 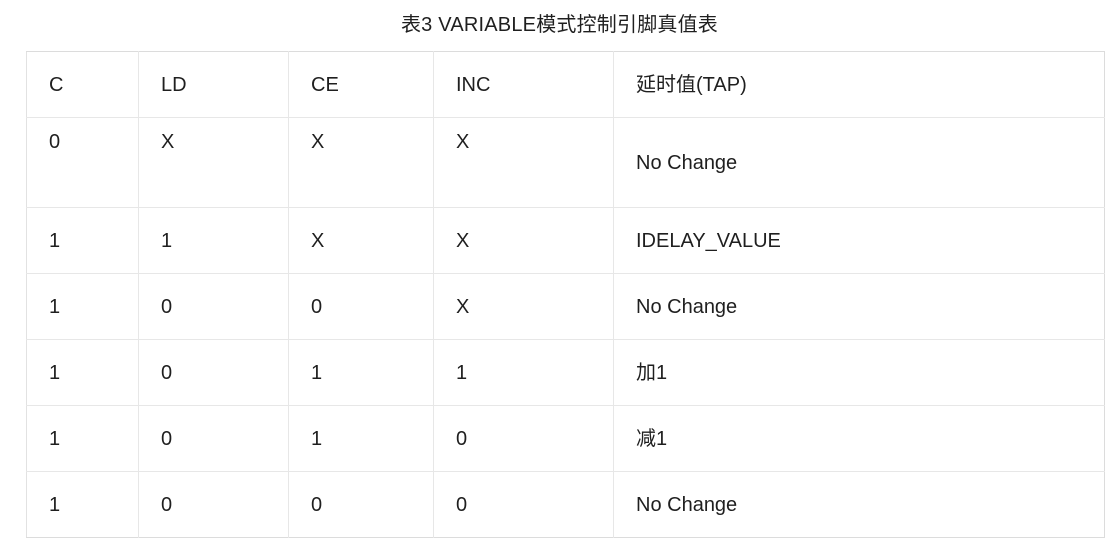 I want to click on column-header-ce: CE, so click(x=361, y=84).